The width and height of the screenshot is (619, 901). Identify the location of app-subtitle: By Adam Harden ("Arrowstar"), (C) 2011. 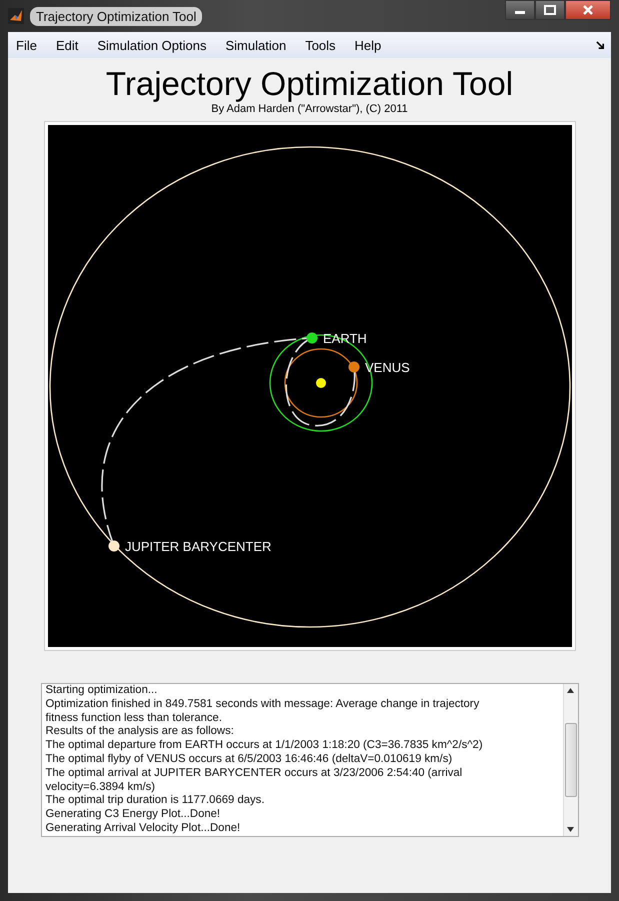
(309, 109).